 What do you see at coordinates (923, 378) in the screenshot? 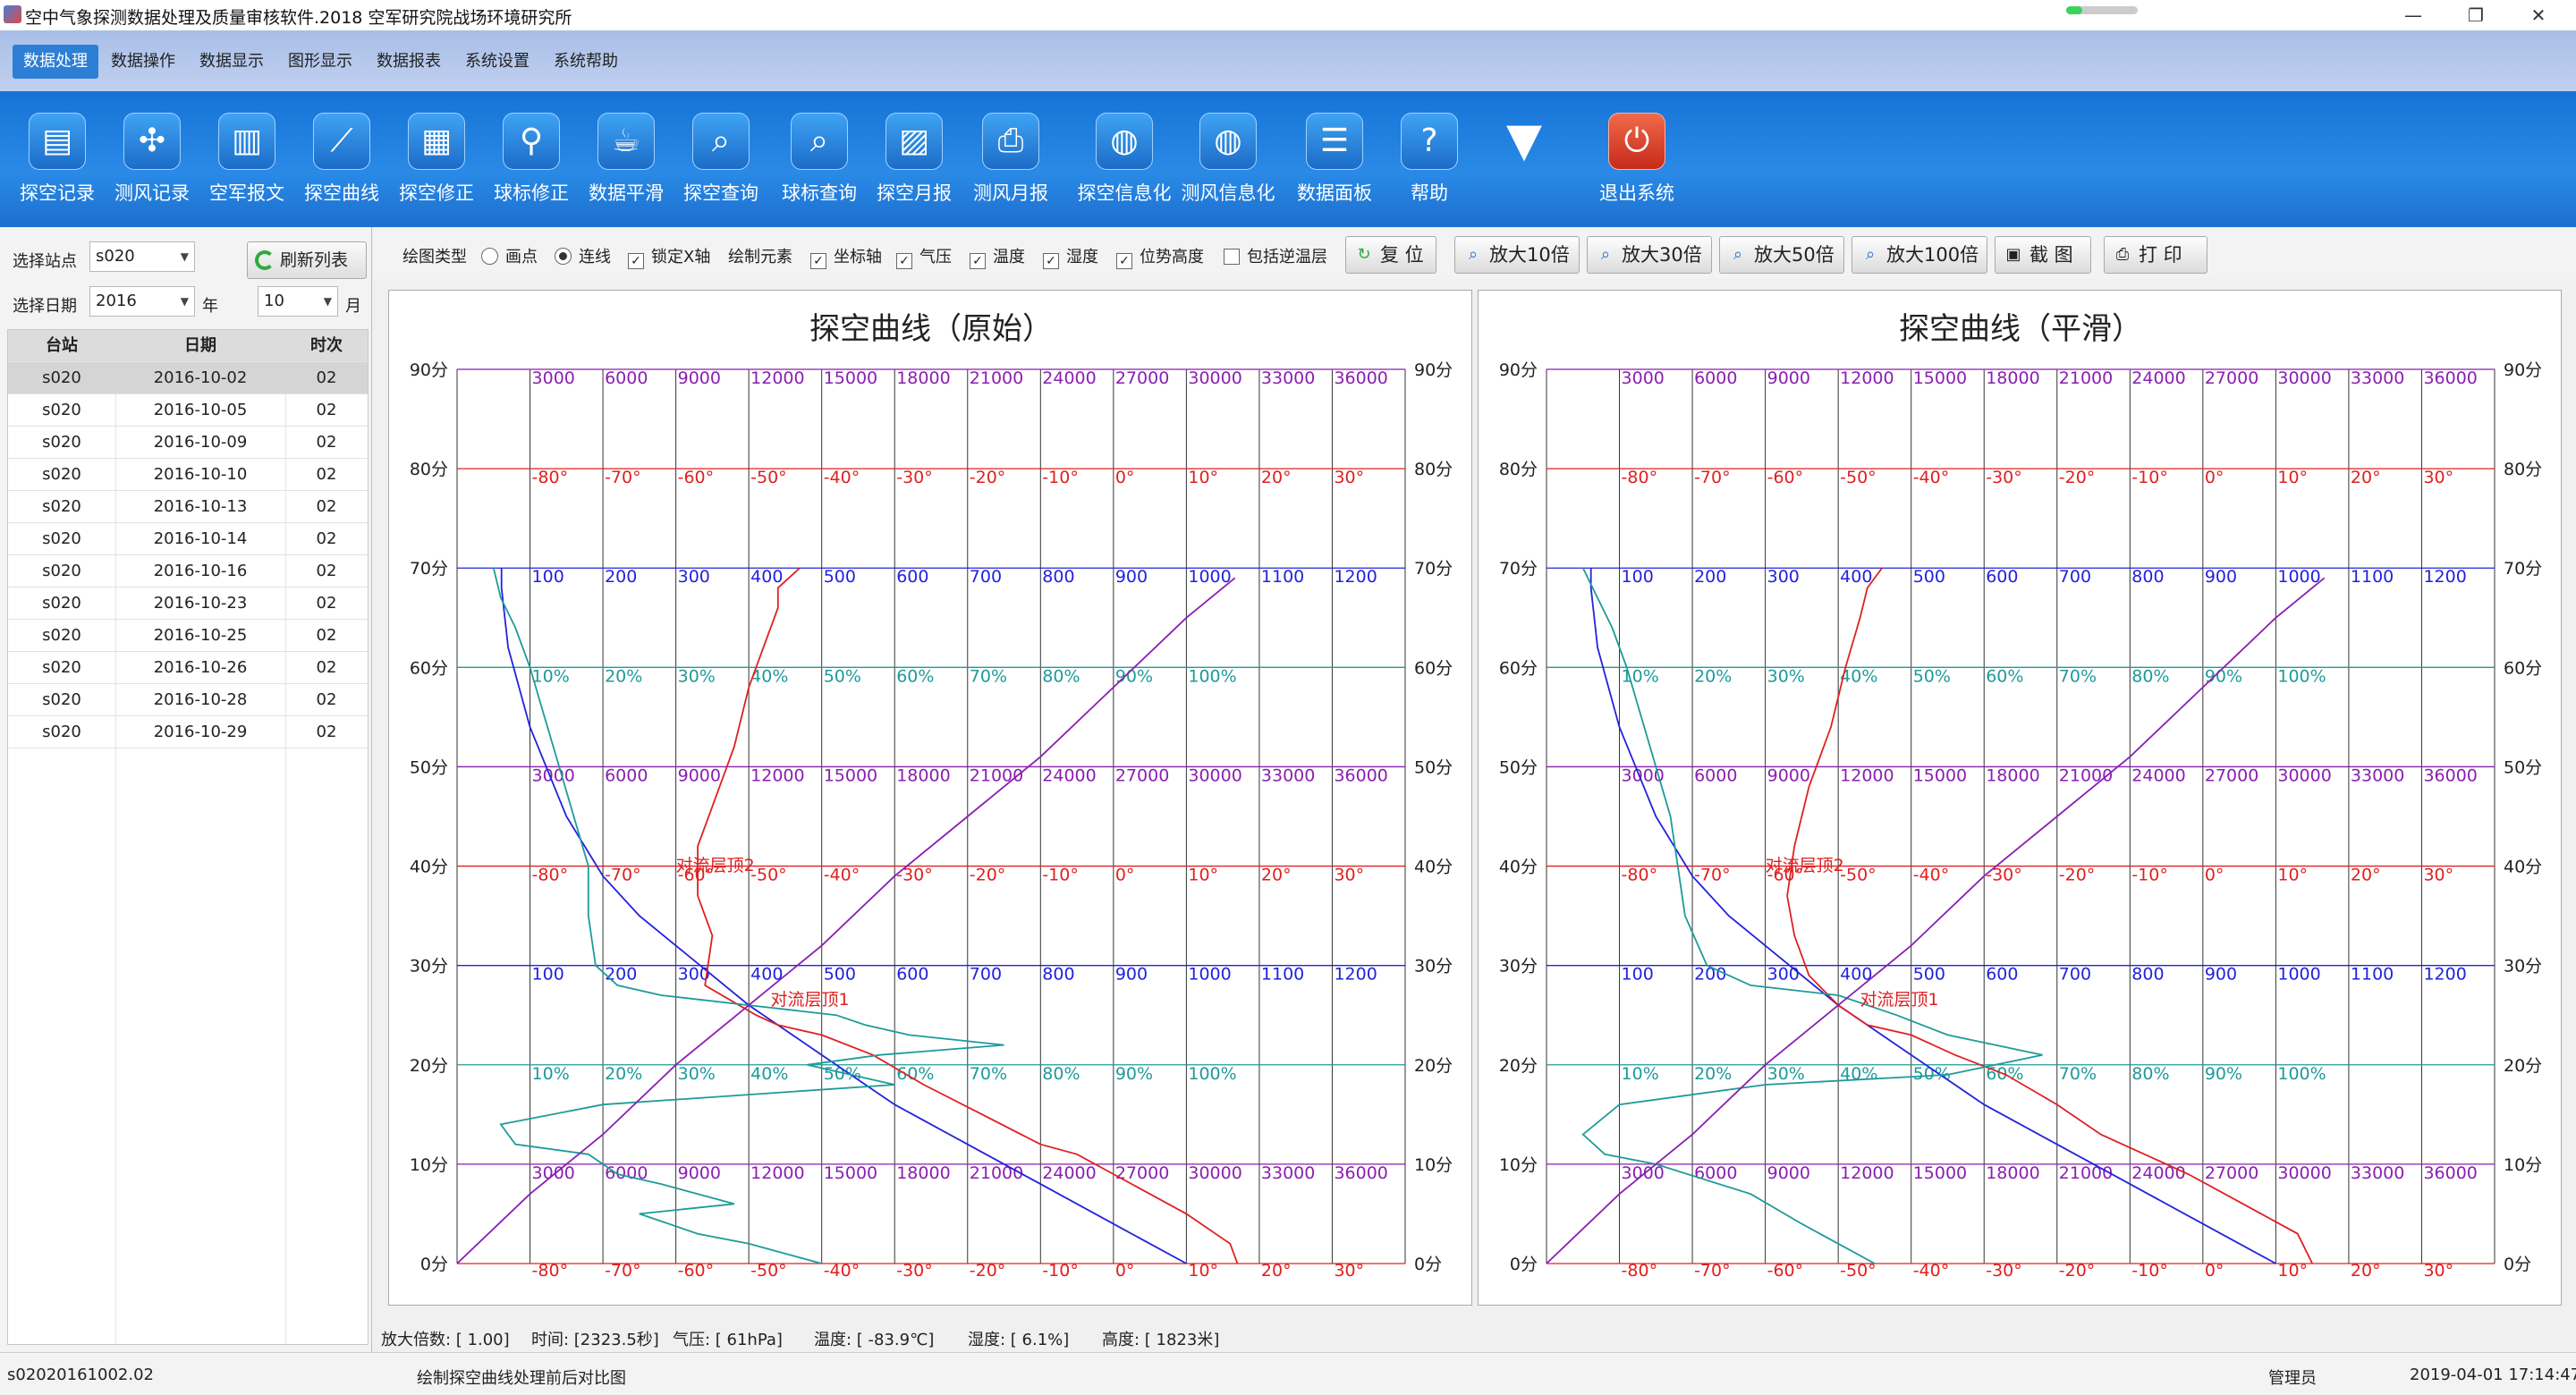
I see `height-tick-label: 18000` at bounding box center [923, 378].